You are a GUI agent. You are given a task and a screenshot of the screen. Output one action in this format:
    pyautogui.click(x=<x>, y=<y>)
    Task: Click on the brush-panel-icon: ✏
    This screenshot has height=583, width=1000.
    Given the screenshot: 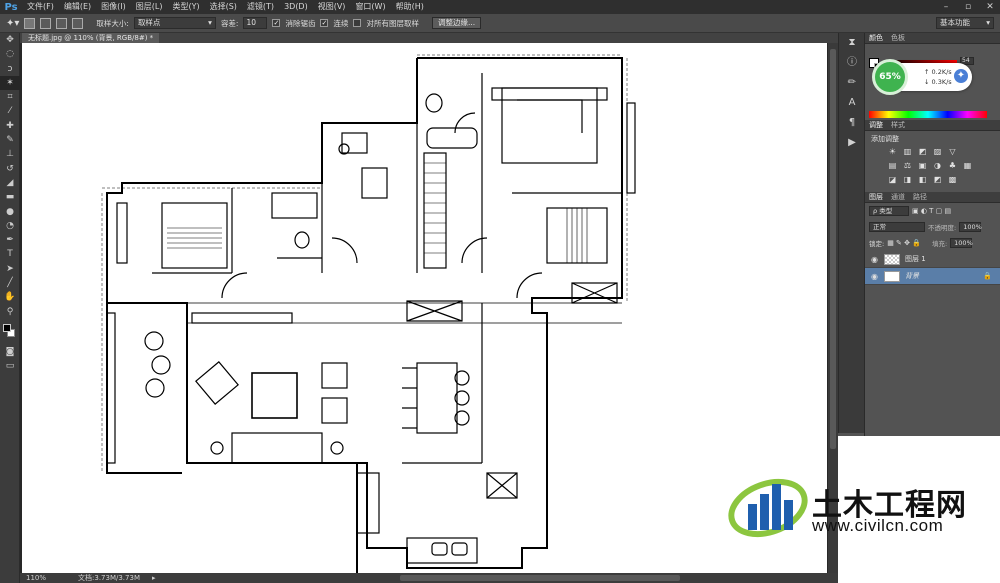 What is the action you would take?
    pyautogui.click(x=852, y=83)
    